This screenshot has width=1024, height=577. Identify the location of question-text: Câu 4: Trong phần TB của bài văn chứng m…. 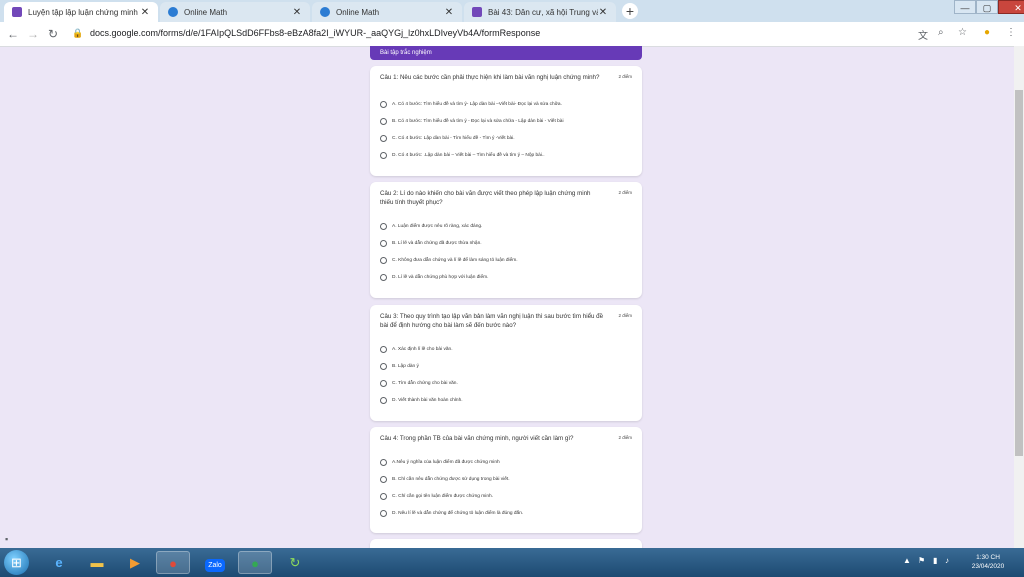
(477, 438).